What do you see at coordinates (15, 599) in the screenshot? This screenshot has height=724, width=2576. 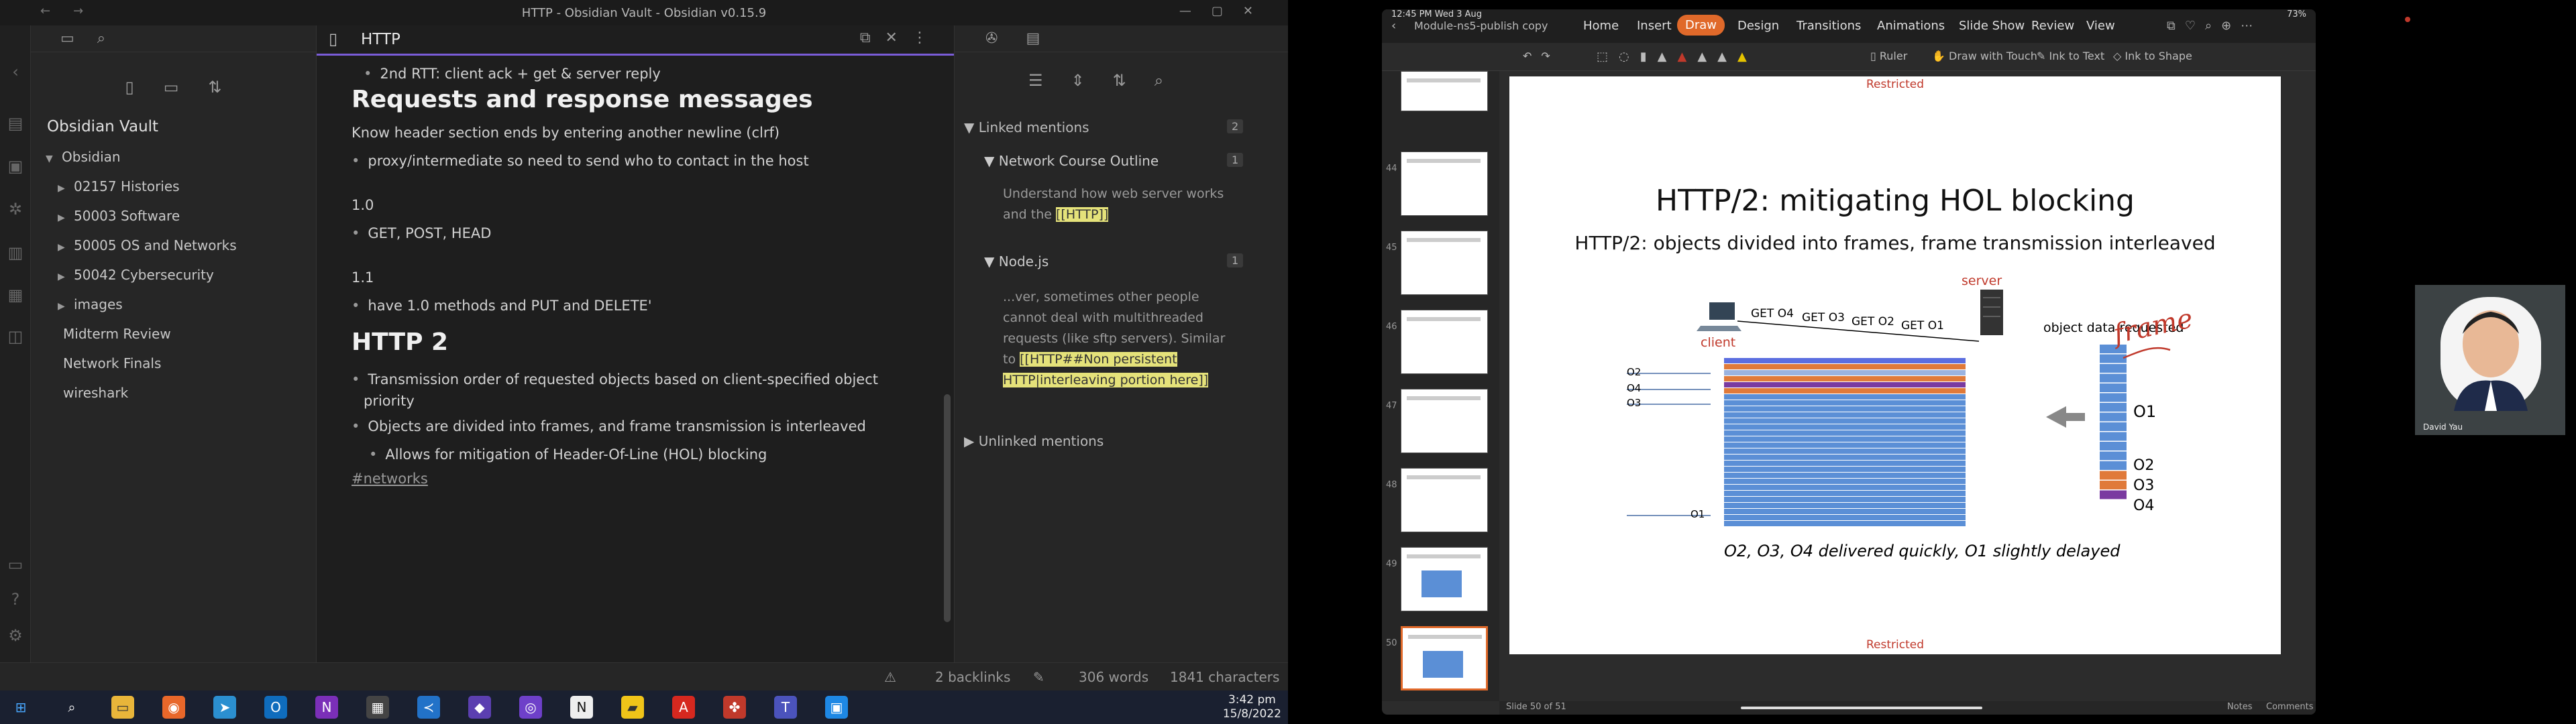 I see `help-icon: ?` at bounding box center [15, 599].